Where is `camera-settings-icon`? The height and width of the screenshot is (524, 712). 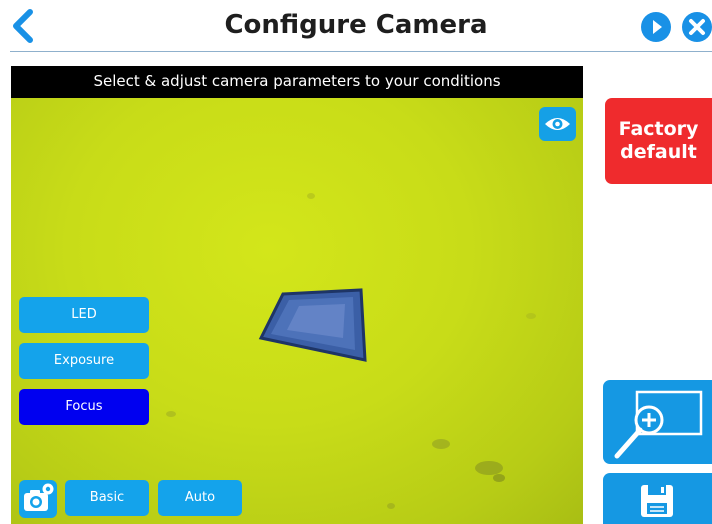 camera-settings-icon is located at coordinates (39, 497).